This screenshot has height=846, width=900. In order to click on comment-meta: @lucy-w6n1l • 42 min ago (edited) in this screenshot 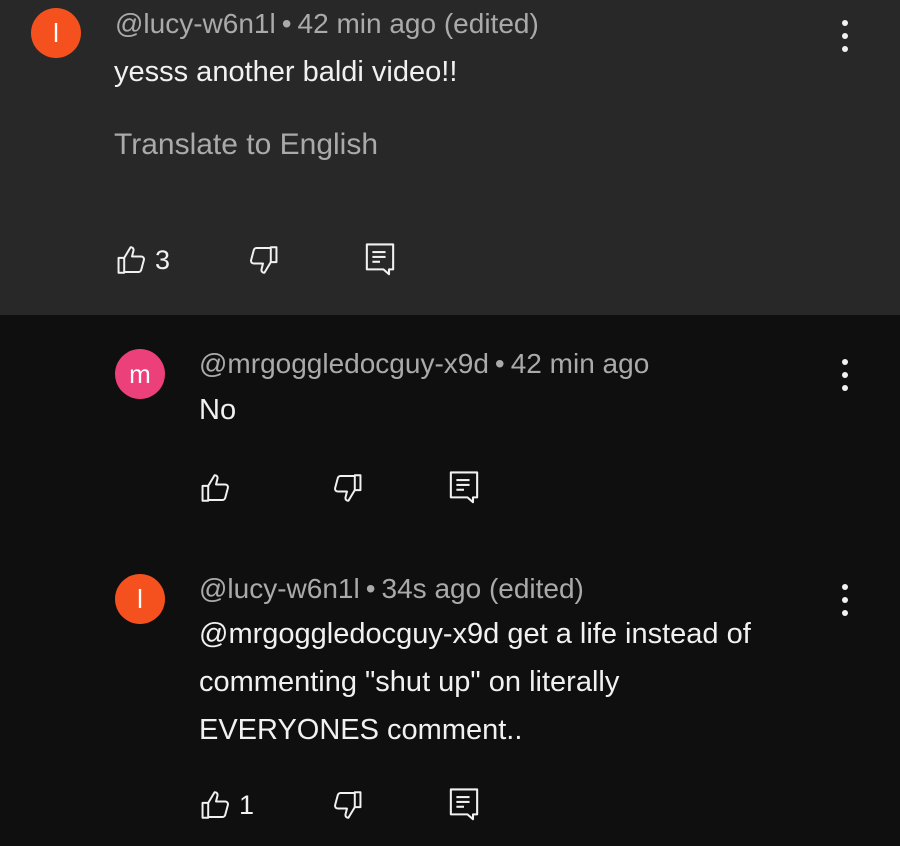, I will do `click(327, 24)`.